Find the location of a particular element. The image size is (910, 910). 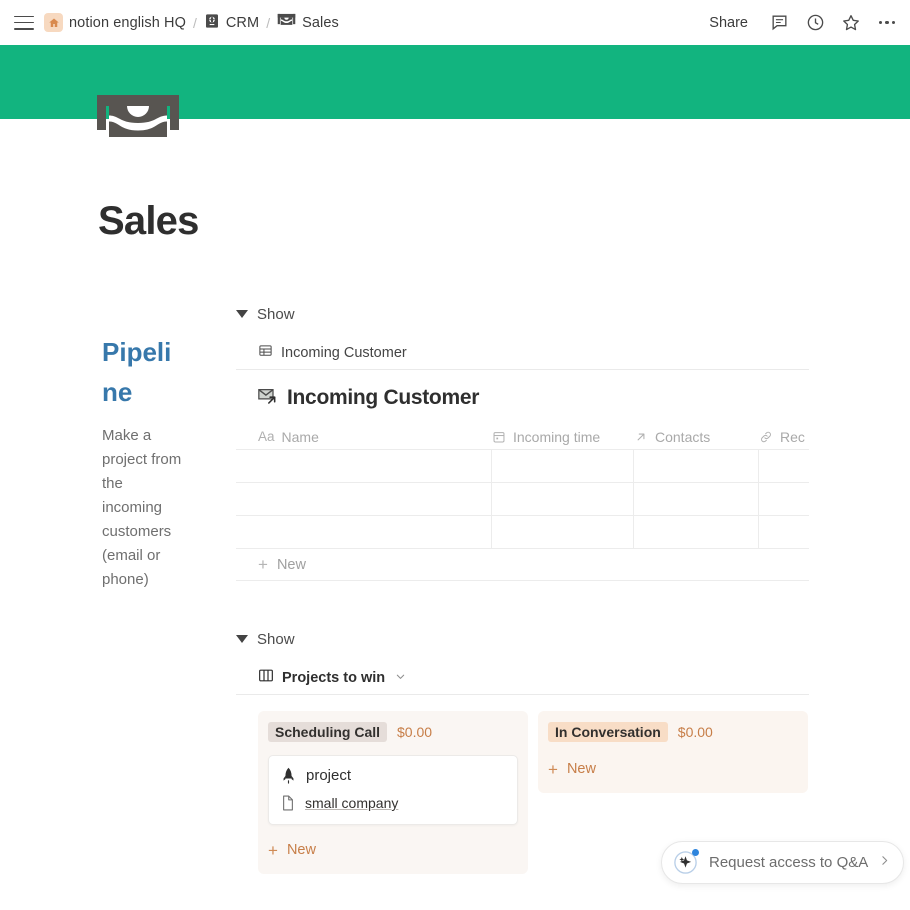

top-bar-actions: Share is located at coordinates (800, 22).